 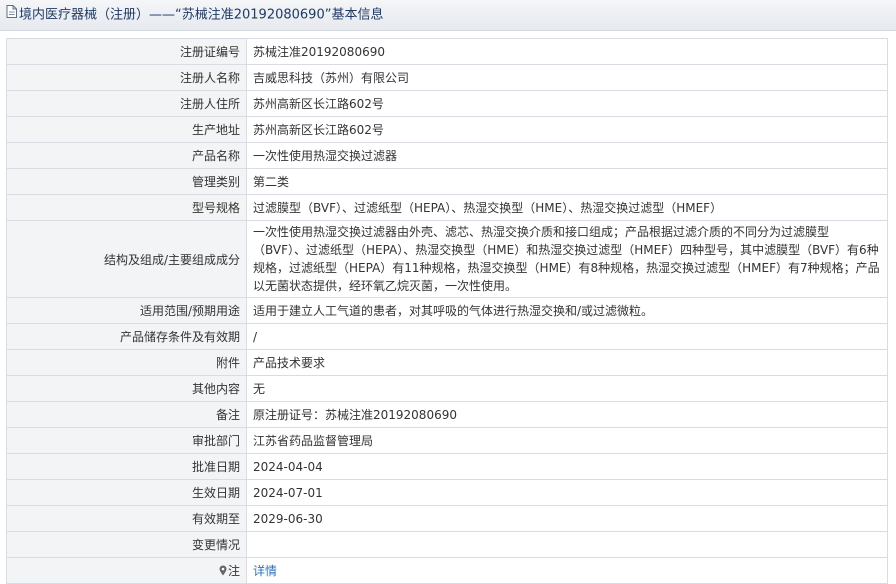 I want to click on table-row: 有效期至 2029-06-30, so click(x=447, y=518).